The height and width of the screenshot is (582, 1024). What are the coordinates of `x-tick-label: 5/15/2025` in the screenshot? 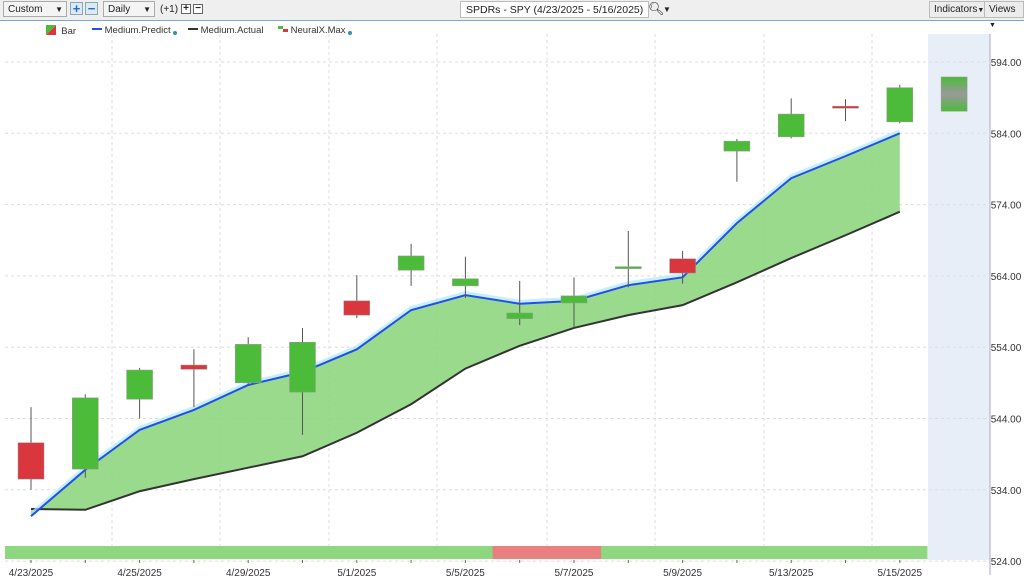 It's located at (900, 573).